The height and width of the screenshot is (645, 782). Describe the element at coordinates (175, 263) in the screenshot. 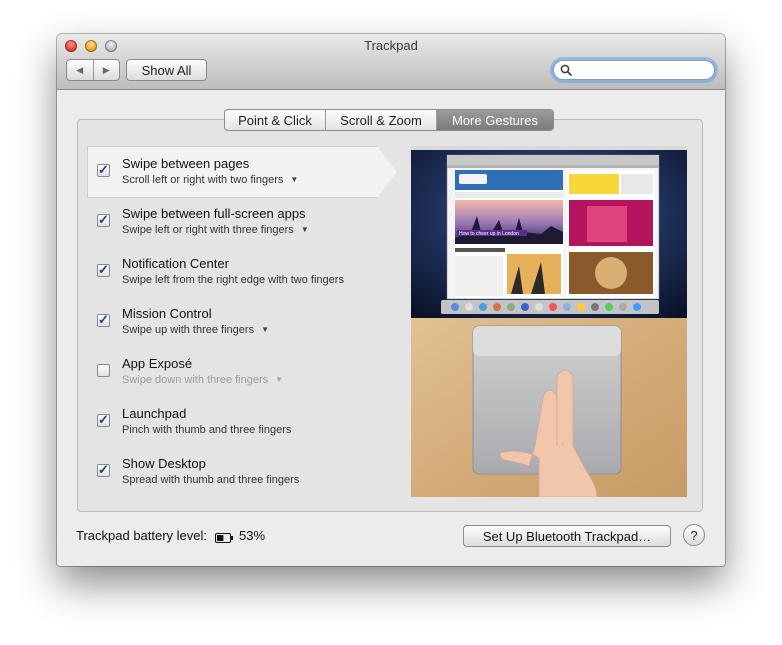

I see `gesture-title: Notification Center` at that location.